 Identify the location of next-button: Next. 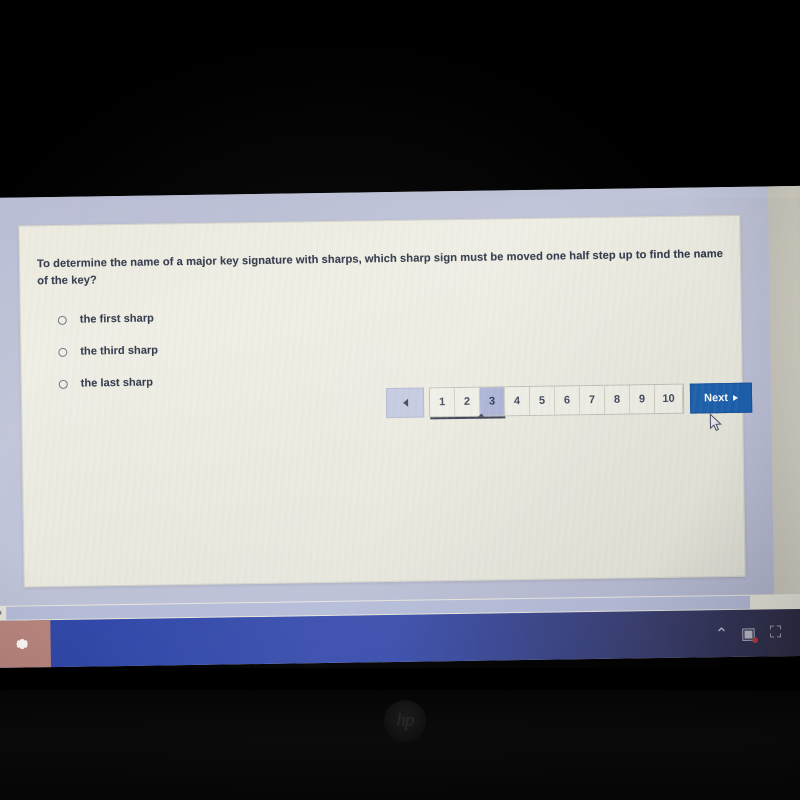
(721, 398).